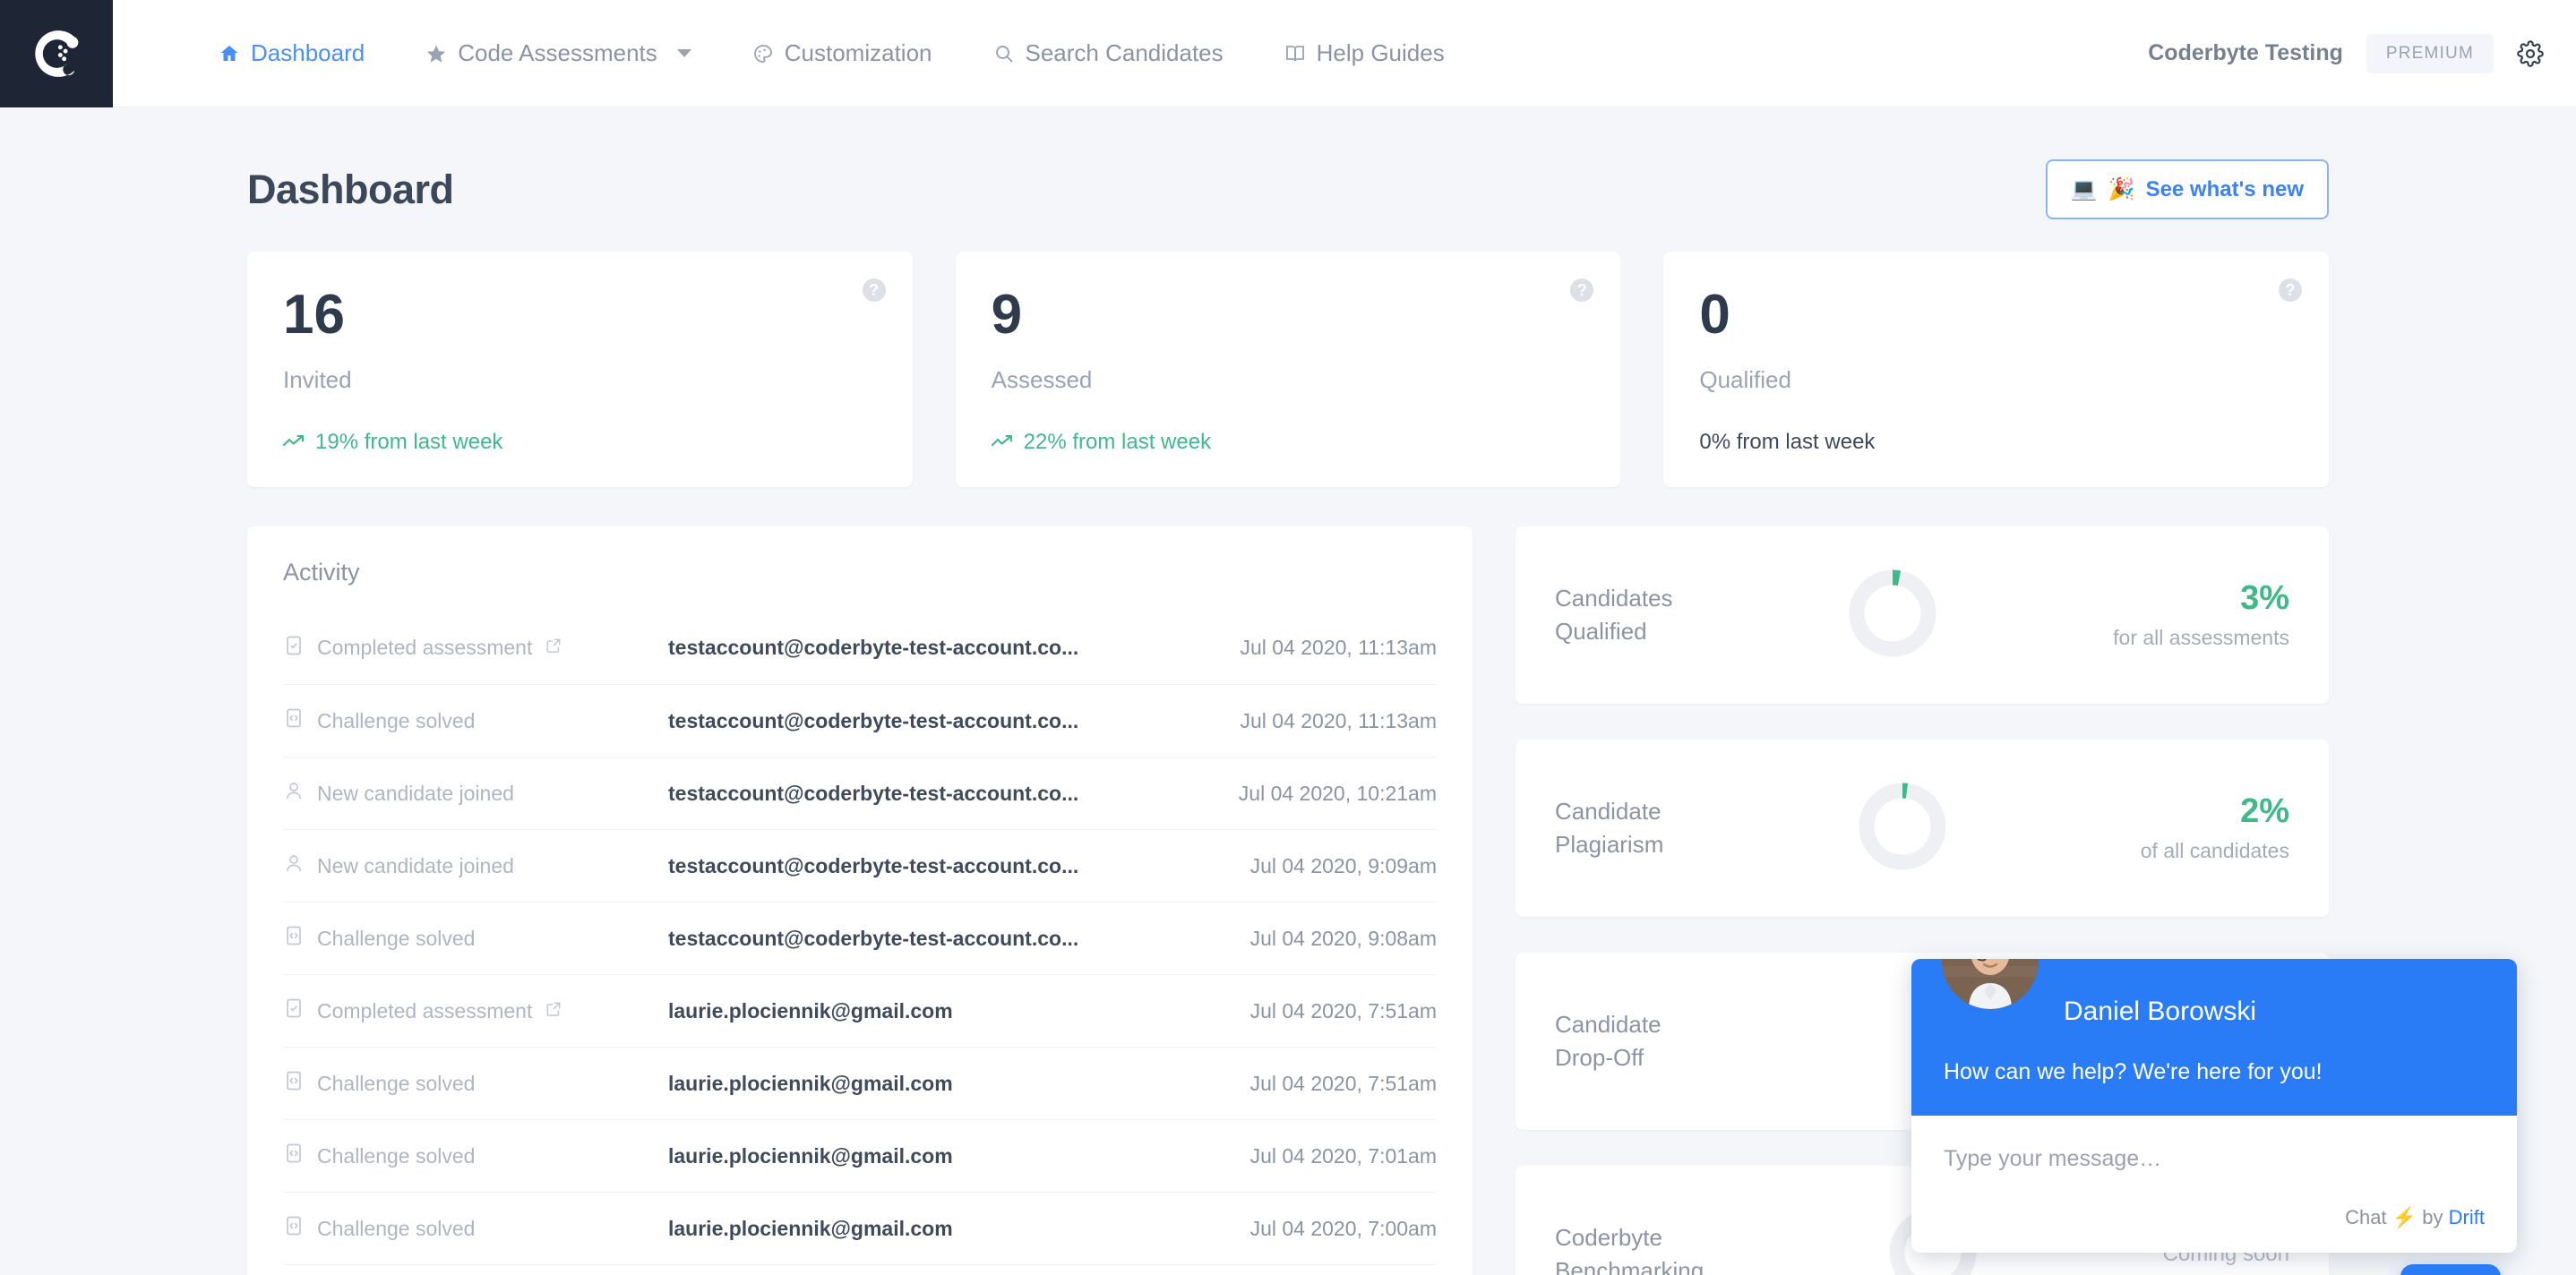  What do you see at coordinates (294, 865) in the screenshot?
I see `user-icon` at bounding box center [294, 865].